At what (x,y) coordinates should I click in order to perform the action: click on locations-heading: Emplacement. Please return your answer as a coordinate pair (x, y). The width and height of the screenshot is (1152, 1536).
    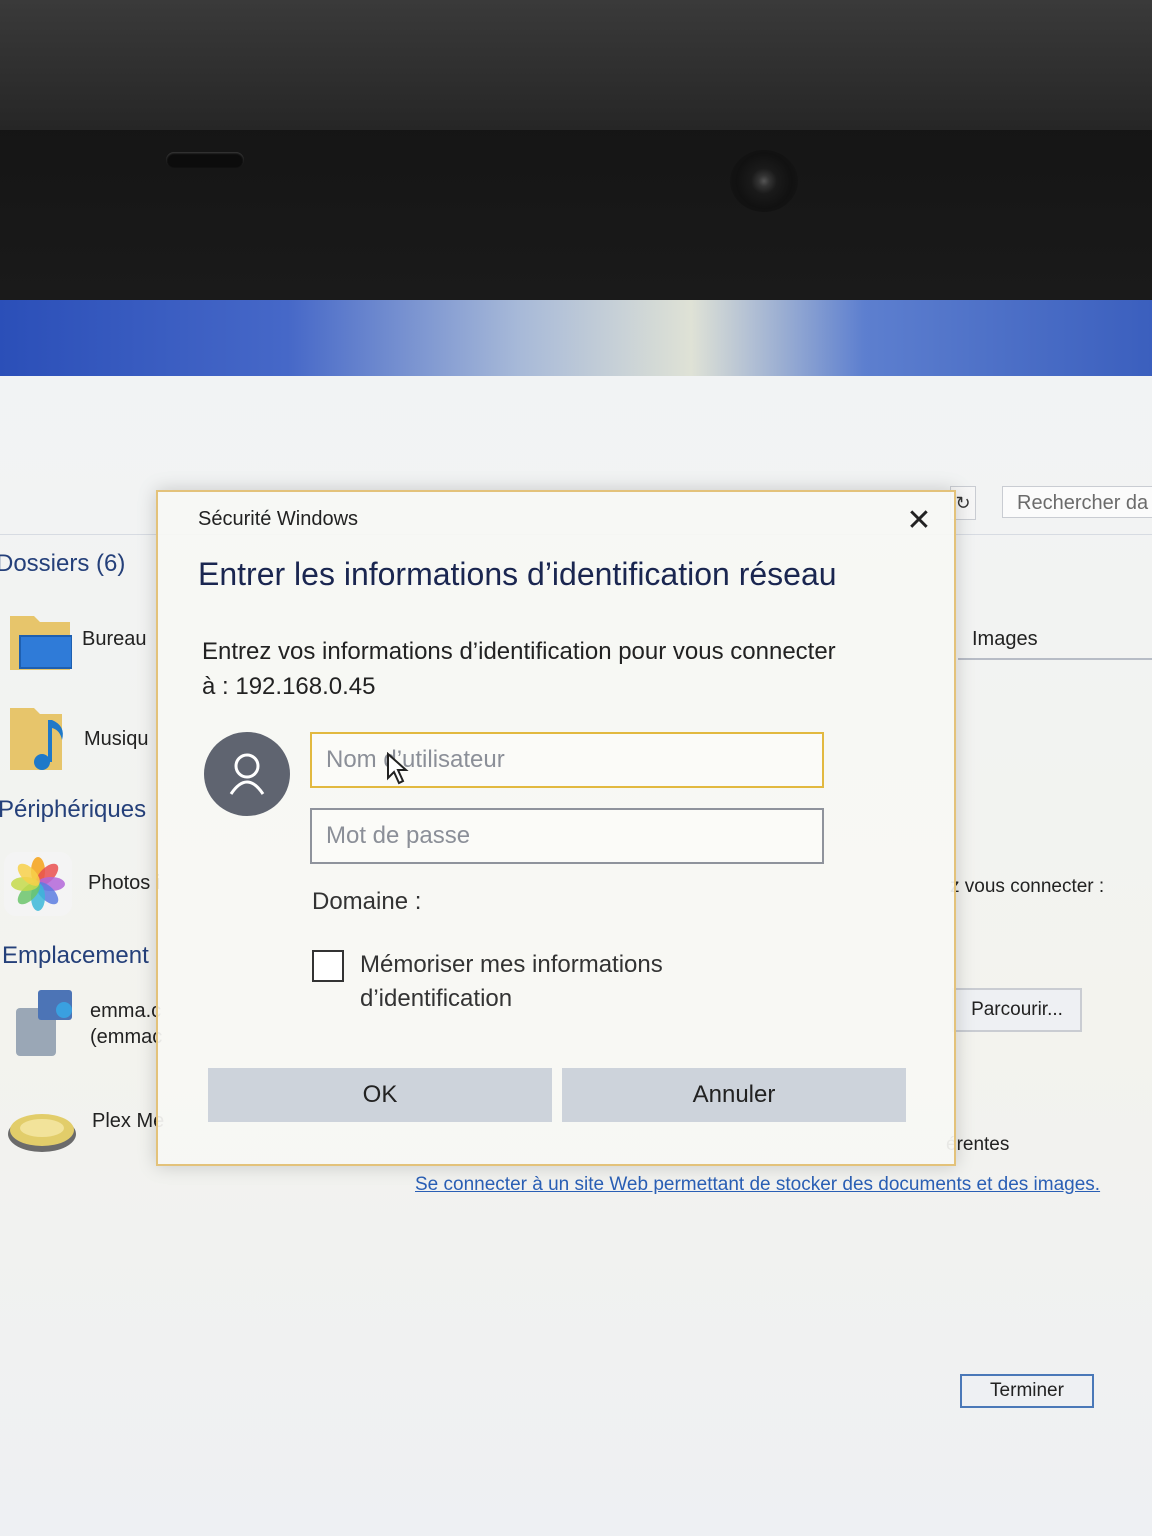
    Looking at the image, I should click on (75, 955).